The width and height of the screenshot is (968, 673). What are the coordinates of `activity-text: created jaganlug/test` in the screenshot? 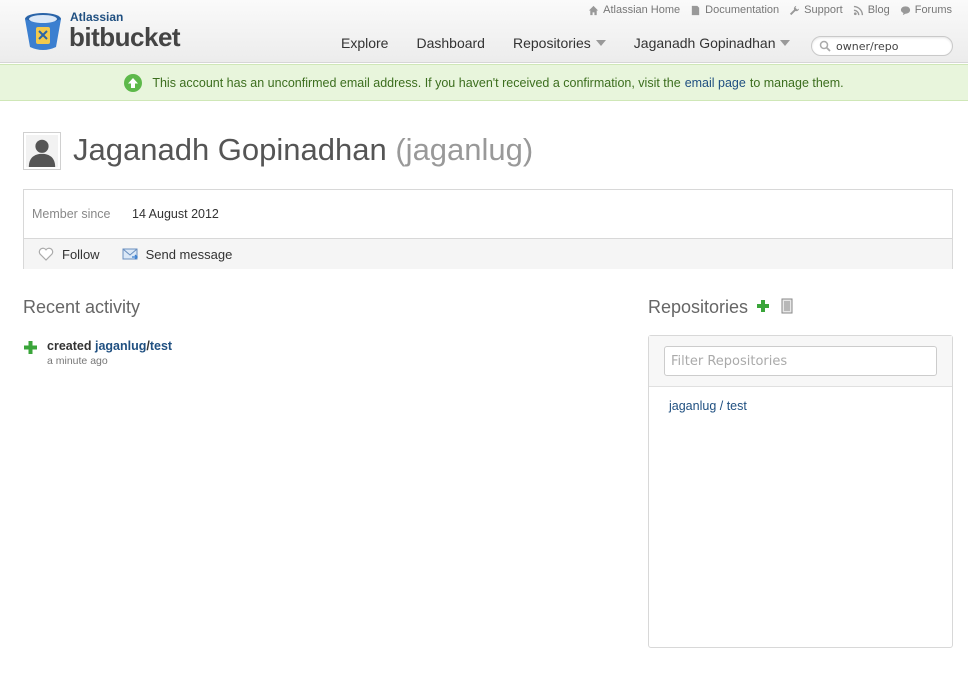 It's located at (109, 346).